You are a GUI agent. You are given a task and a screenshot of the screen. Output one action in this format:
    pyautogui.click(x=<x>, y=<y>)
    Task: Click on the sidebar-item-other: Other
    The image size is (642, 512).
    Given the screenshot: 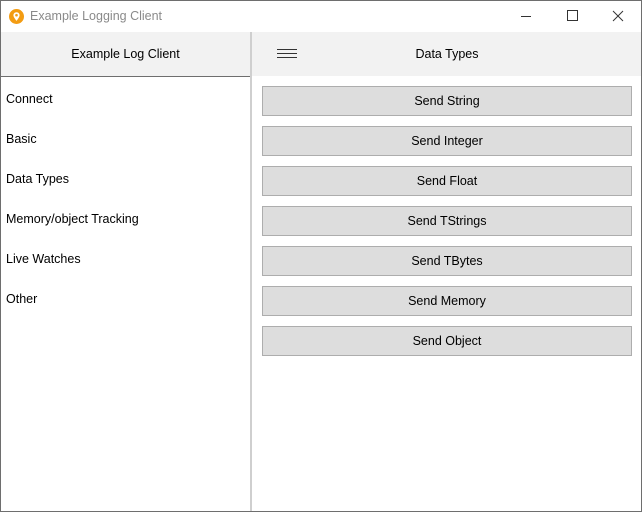 What is the action you would take?
    pyautogui.click(x=125, y=297)
    